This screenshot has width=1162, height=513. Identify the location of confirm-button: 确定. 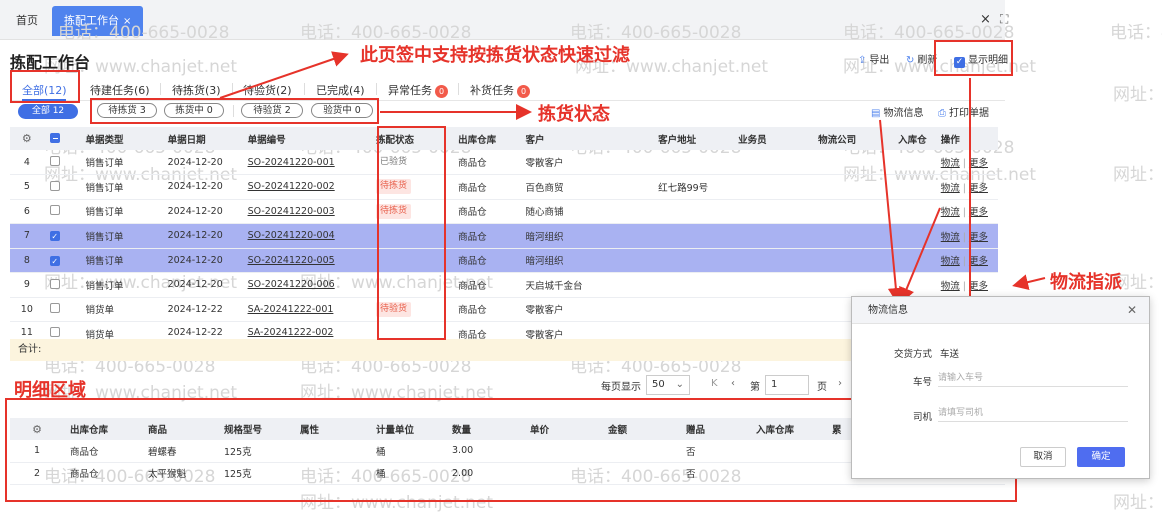
(1101, 457).